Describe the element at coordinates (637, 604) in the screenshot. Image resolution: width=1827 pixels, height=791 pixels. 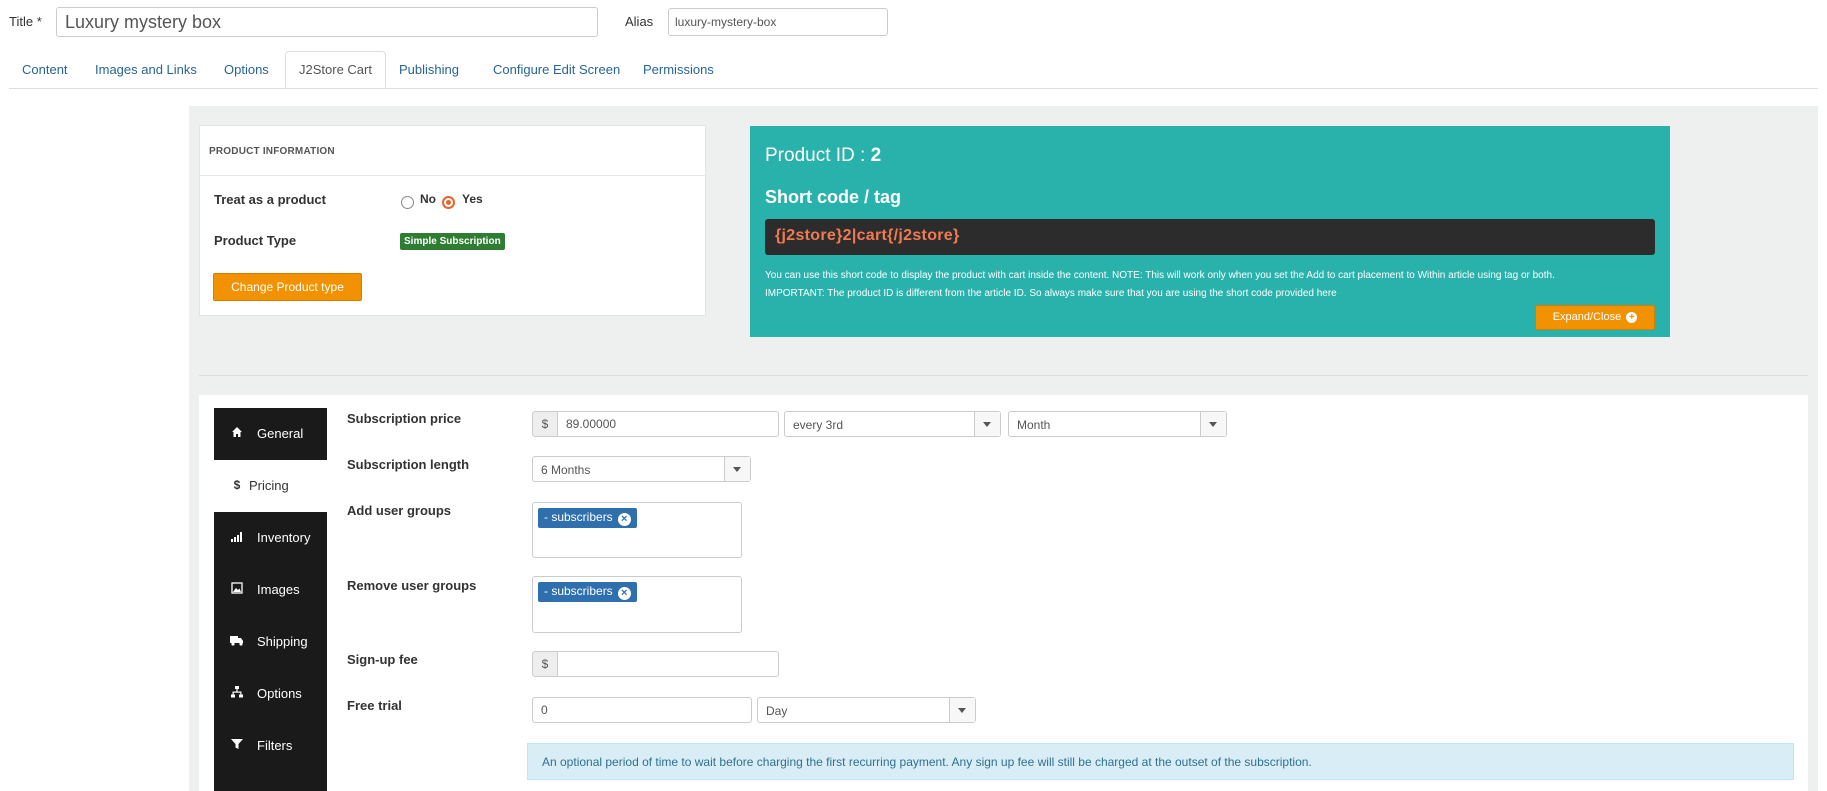
I see `remove-user-groups-field: - subscribers ×` at that location.